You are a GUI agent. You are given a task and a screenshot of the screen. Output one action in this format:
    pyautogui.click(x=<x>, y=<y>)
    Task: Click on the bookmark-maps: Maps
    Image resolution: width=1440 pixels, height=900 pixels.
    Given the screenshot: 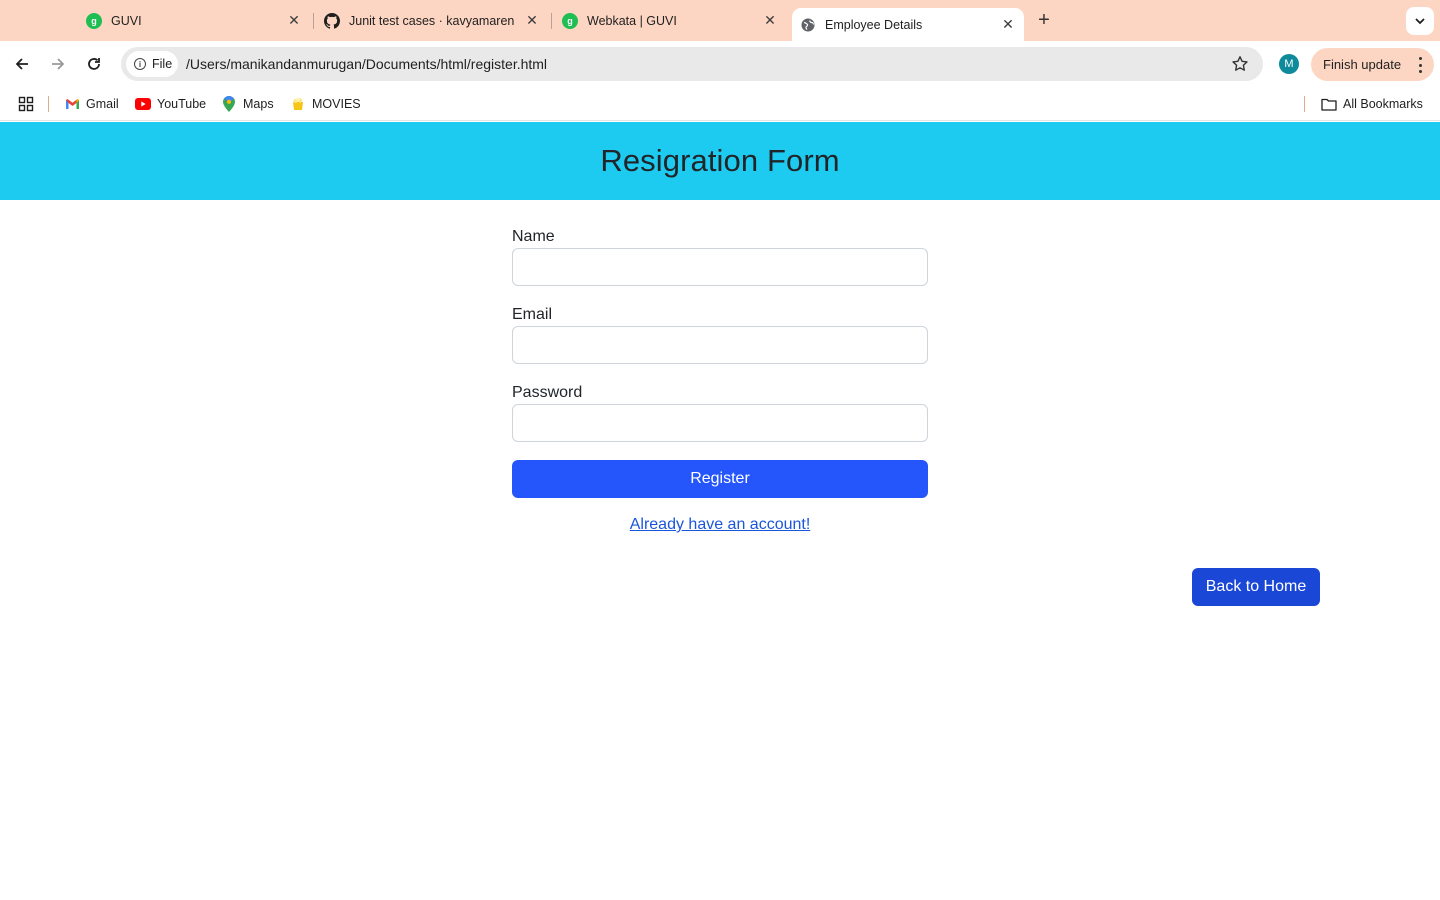 What is the action you would take?
    pyautogui.click(x=247, y=104)
    